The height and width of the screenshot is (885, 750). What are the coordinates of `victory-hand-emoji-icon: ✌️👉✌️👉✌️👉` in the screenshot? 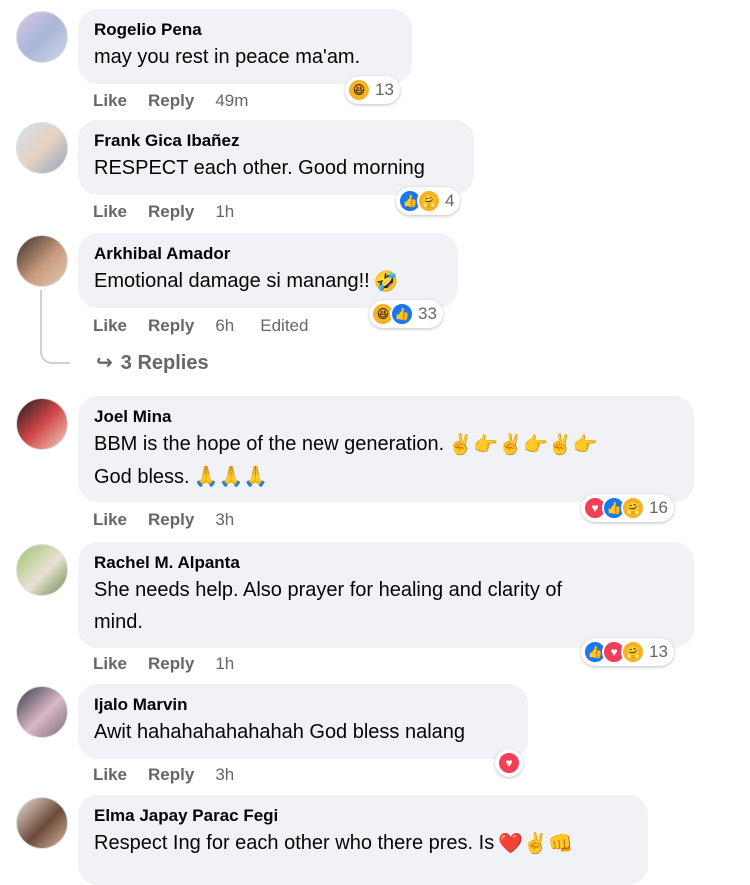 It's located at (523, 444).